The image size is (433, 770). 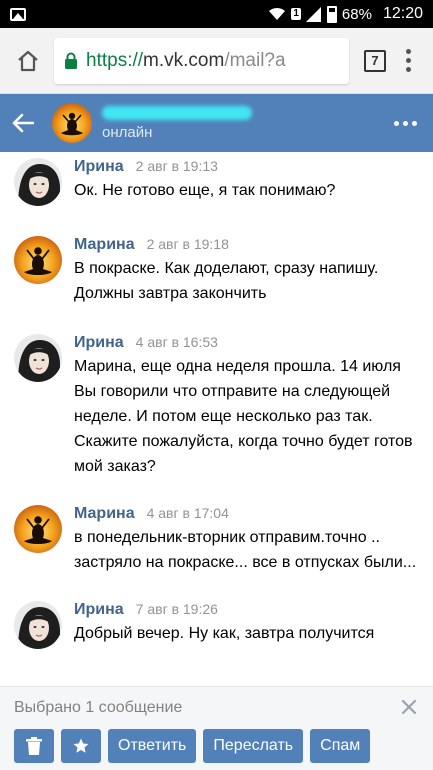 I want to click on chat-header: онлайн, so click(x=216, y=123).